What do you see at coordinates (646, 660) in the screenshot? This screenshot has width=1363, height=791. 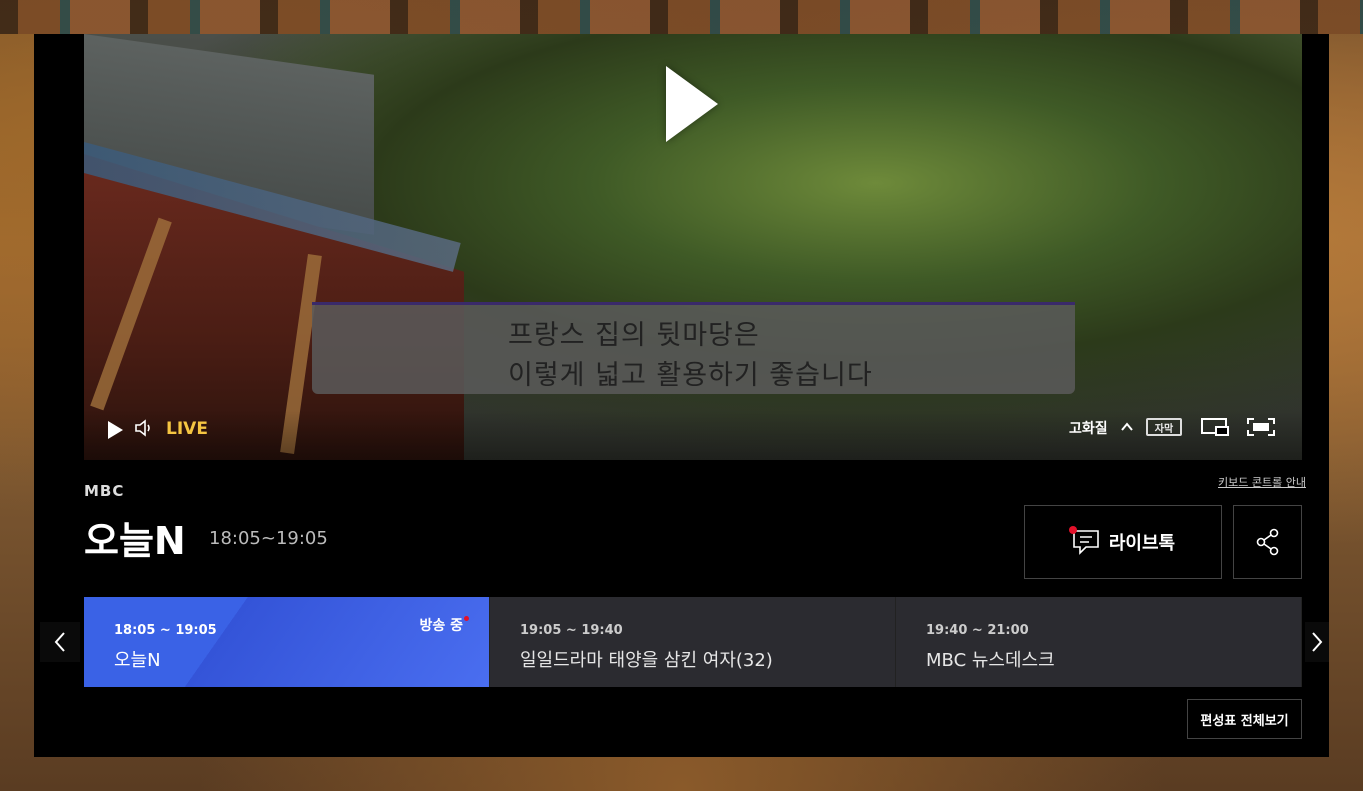 I see `schedule-title: 일일드라마 태양을 삼킨 여자(32)` at bounding box center [646, 660].